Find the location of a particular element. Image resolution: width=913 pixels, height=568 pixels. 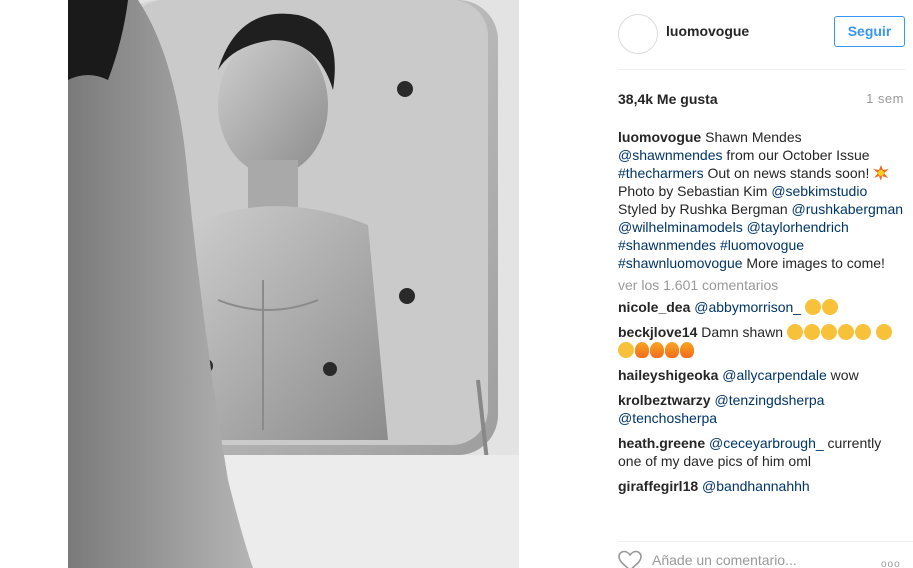

mention-link: @tenchosherpa is located at coordinates (667, 418).